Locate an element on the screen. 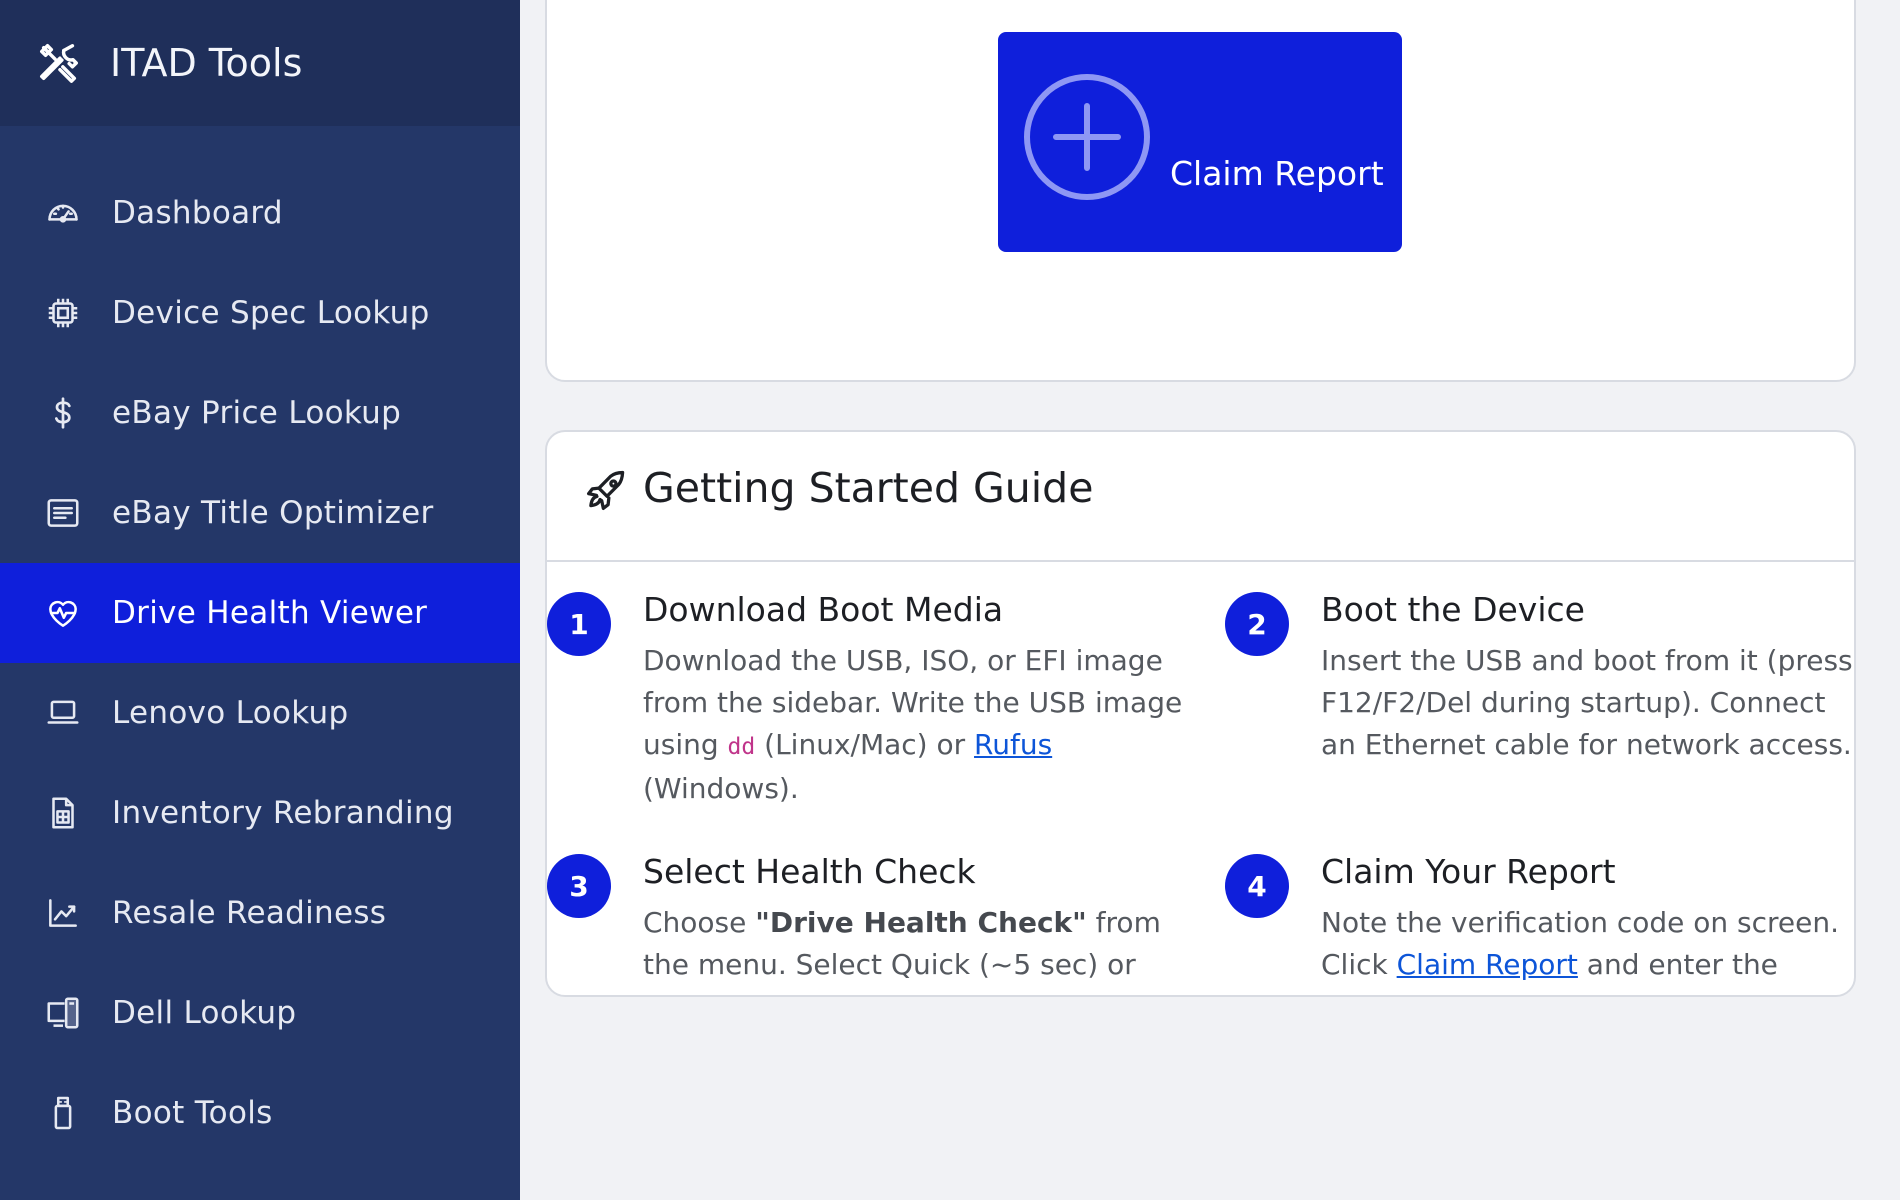  sidebar-item-label: Resale Readiness is located at coordinates (249, 913).